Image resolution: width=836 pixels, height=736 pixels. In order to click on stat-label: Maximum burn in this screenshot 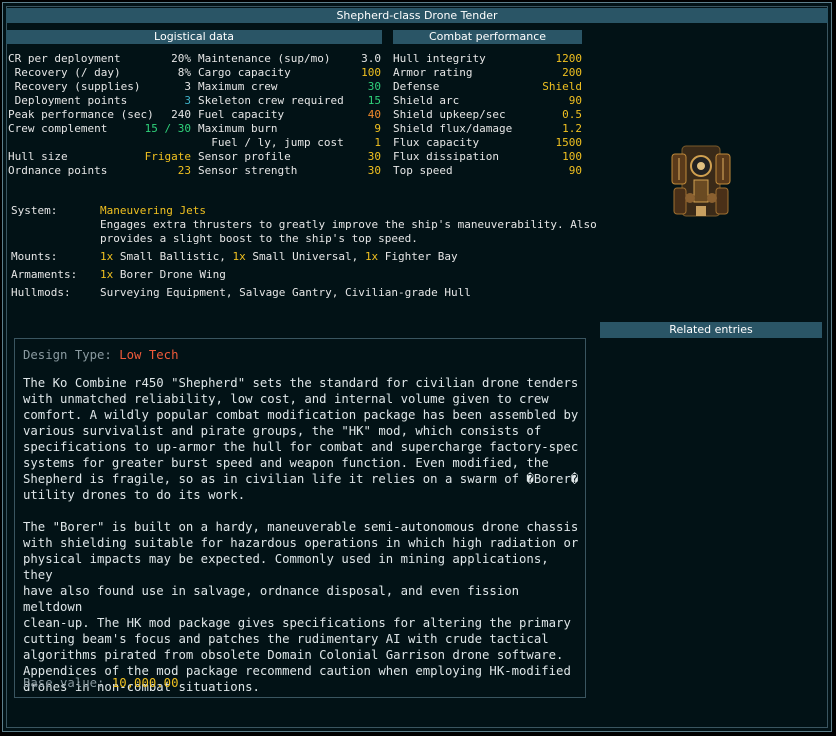, I will do `click(238, 128)`.